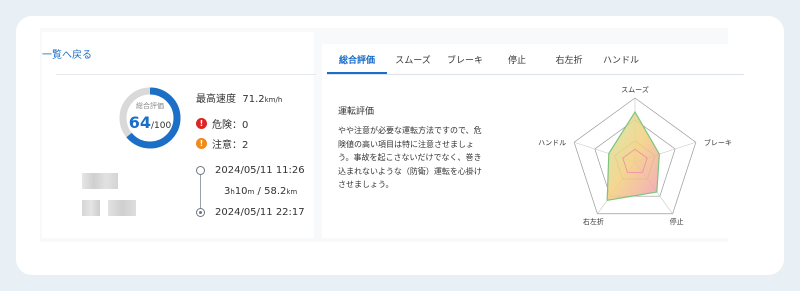 The image size is (800, 291). Describe the element at coordinates (150, 106) in the screenshot. I see `score-title: 総合評価` at that location.